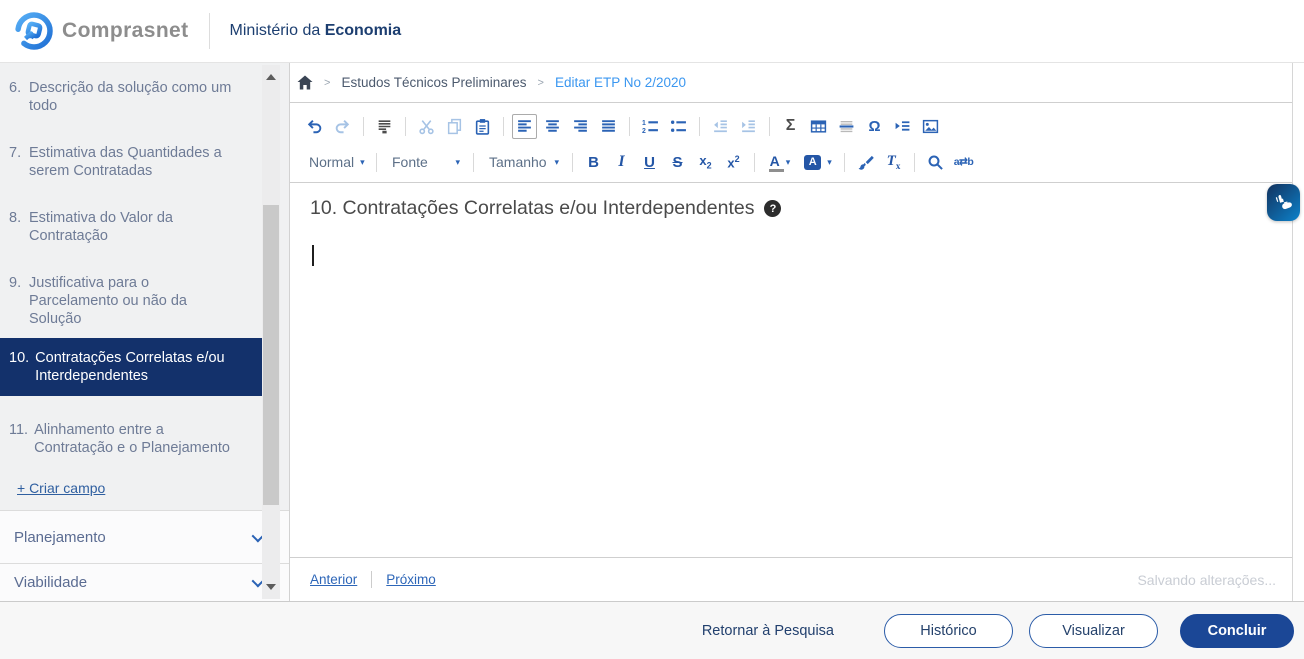 The height and width of the screenshot is (659, 1304). I want to click on paste-icon, so click(482, 126).